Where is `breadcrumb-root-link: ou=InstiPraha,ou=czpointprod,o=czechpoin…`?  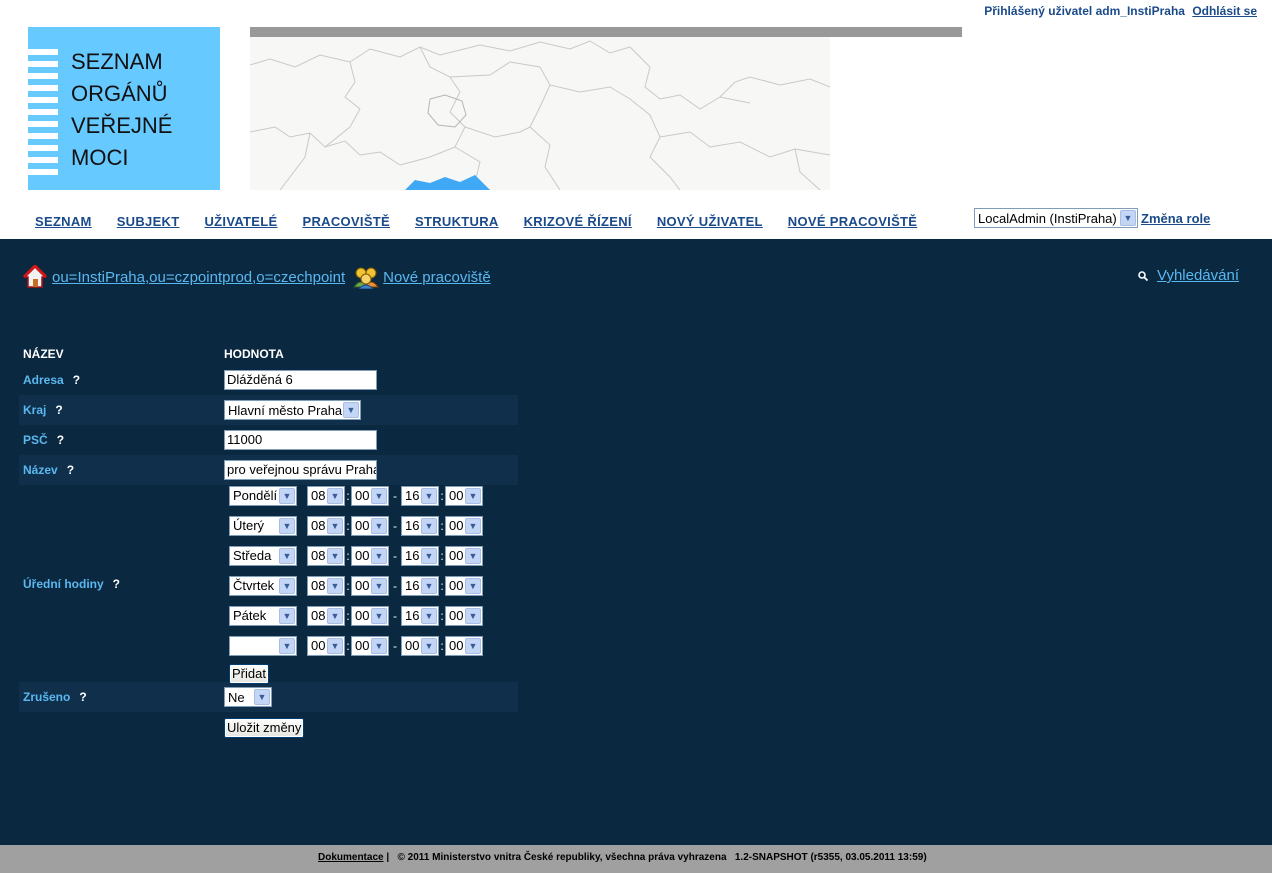 breadcrumb-root-link: ou=InstiPraha,ou=czpointprod,o=czechpoin… is located at coordinates (198, 277).